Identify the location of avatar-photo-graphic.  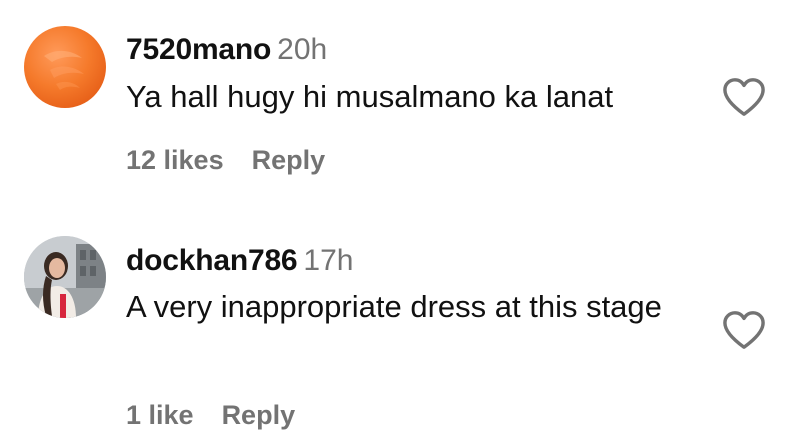
(65, 277).